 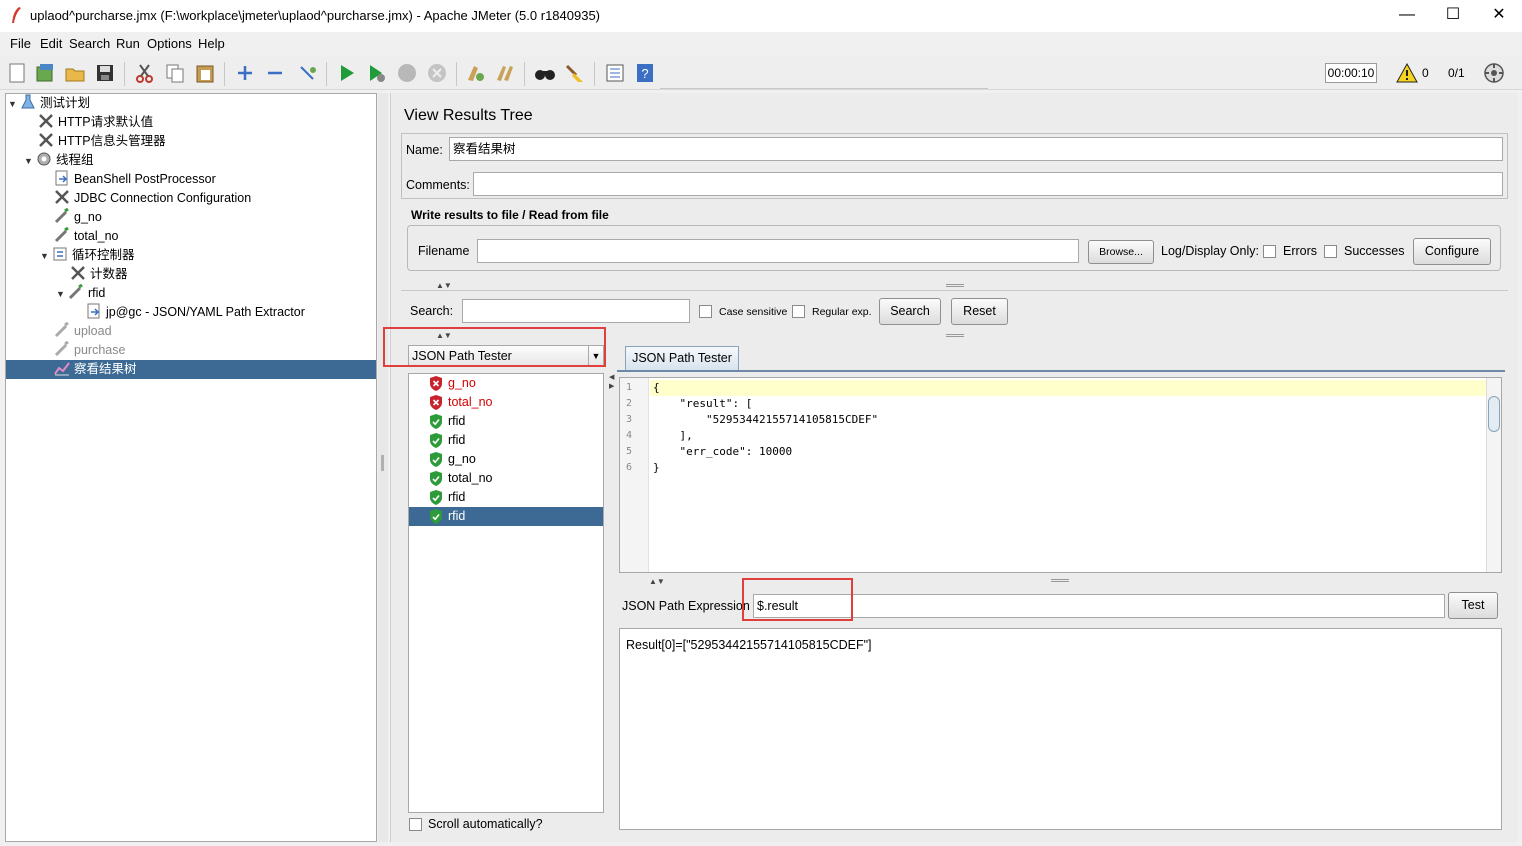 I want to click on test-button: Test, so click(x=1473, y=605).